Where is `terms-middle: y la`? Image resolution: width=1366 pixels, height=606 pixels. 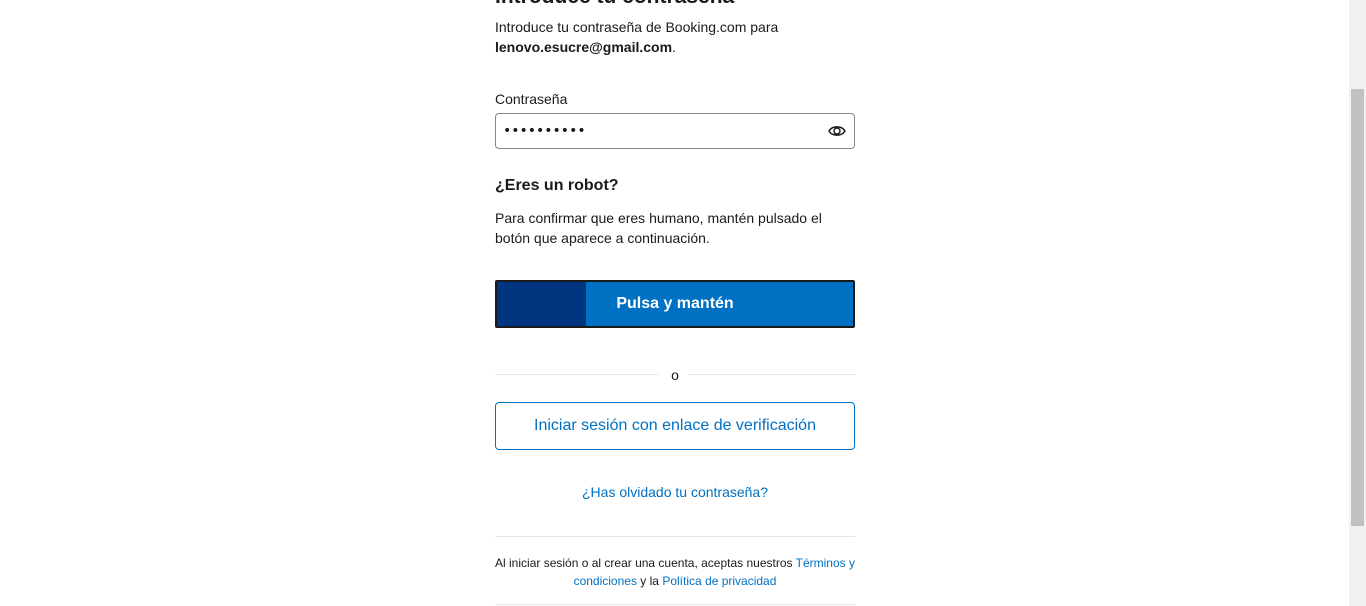 terms-middle: y la is located at coordinates (649, 581).